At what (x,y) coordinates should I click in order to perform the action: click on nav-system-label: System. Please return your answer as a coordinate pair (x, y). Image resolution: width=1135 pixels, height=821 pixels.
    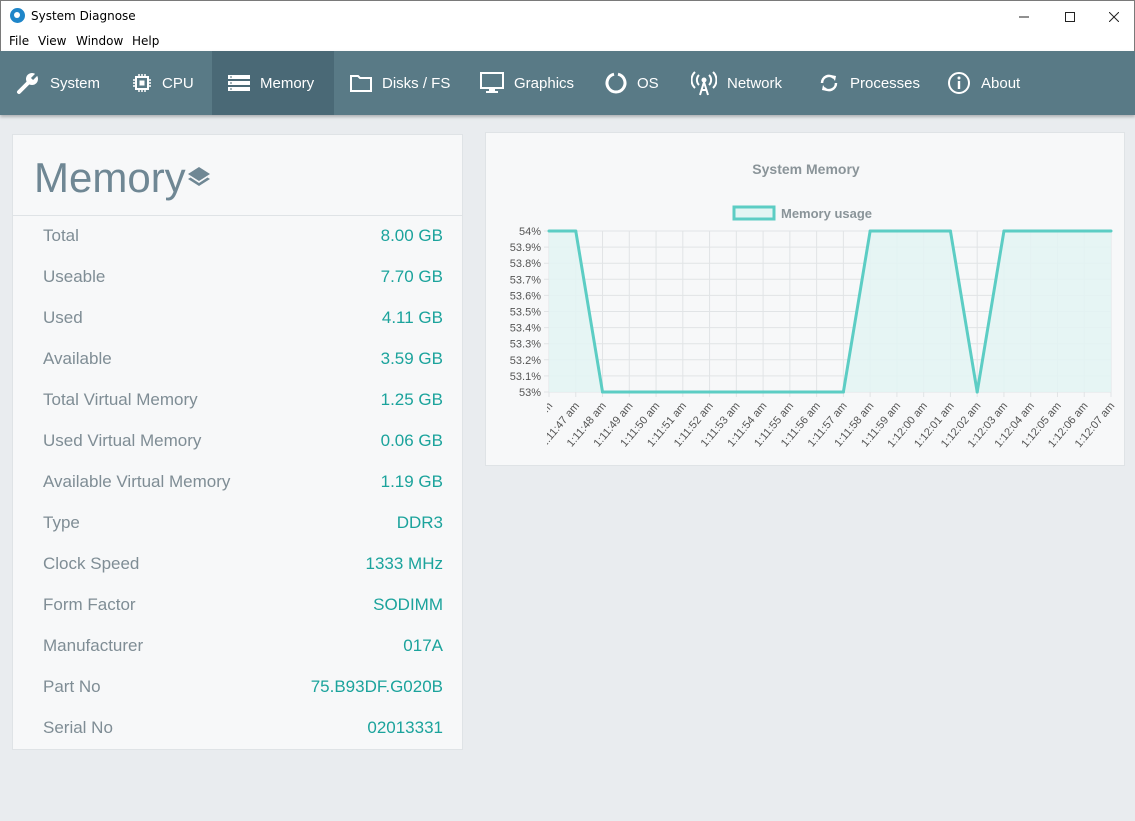
    Looking at the image, I should click on (75, 83).